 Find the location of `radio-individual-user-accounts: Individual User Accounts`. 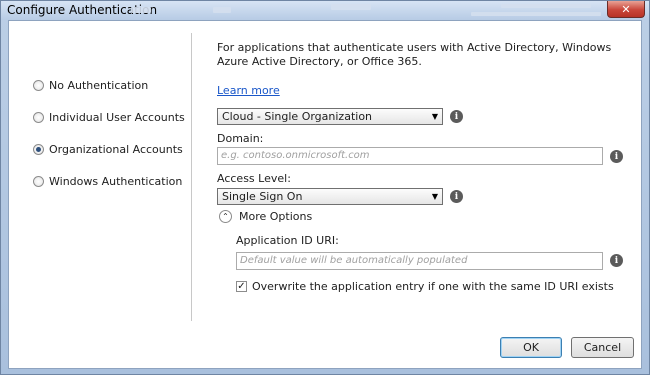

radio-individual-user-accounts: Individual User Accounts is located at coordinates (109, 117).